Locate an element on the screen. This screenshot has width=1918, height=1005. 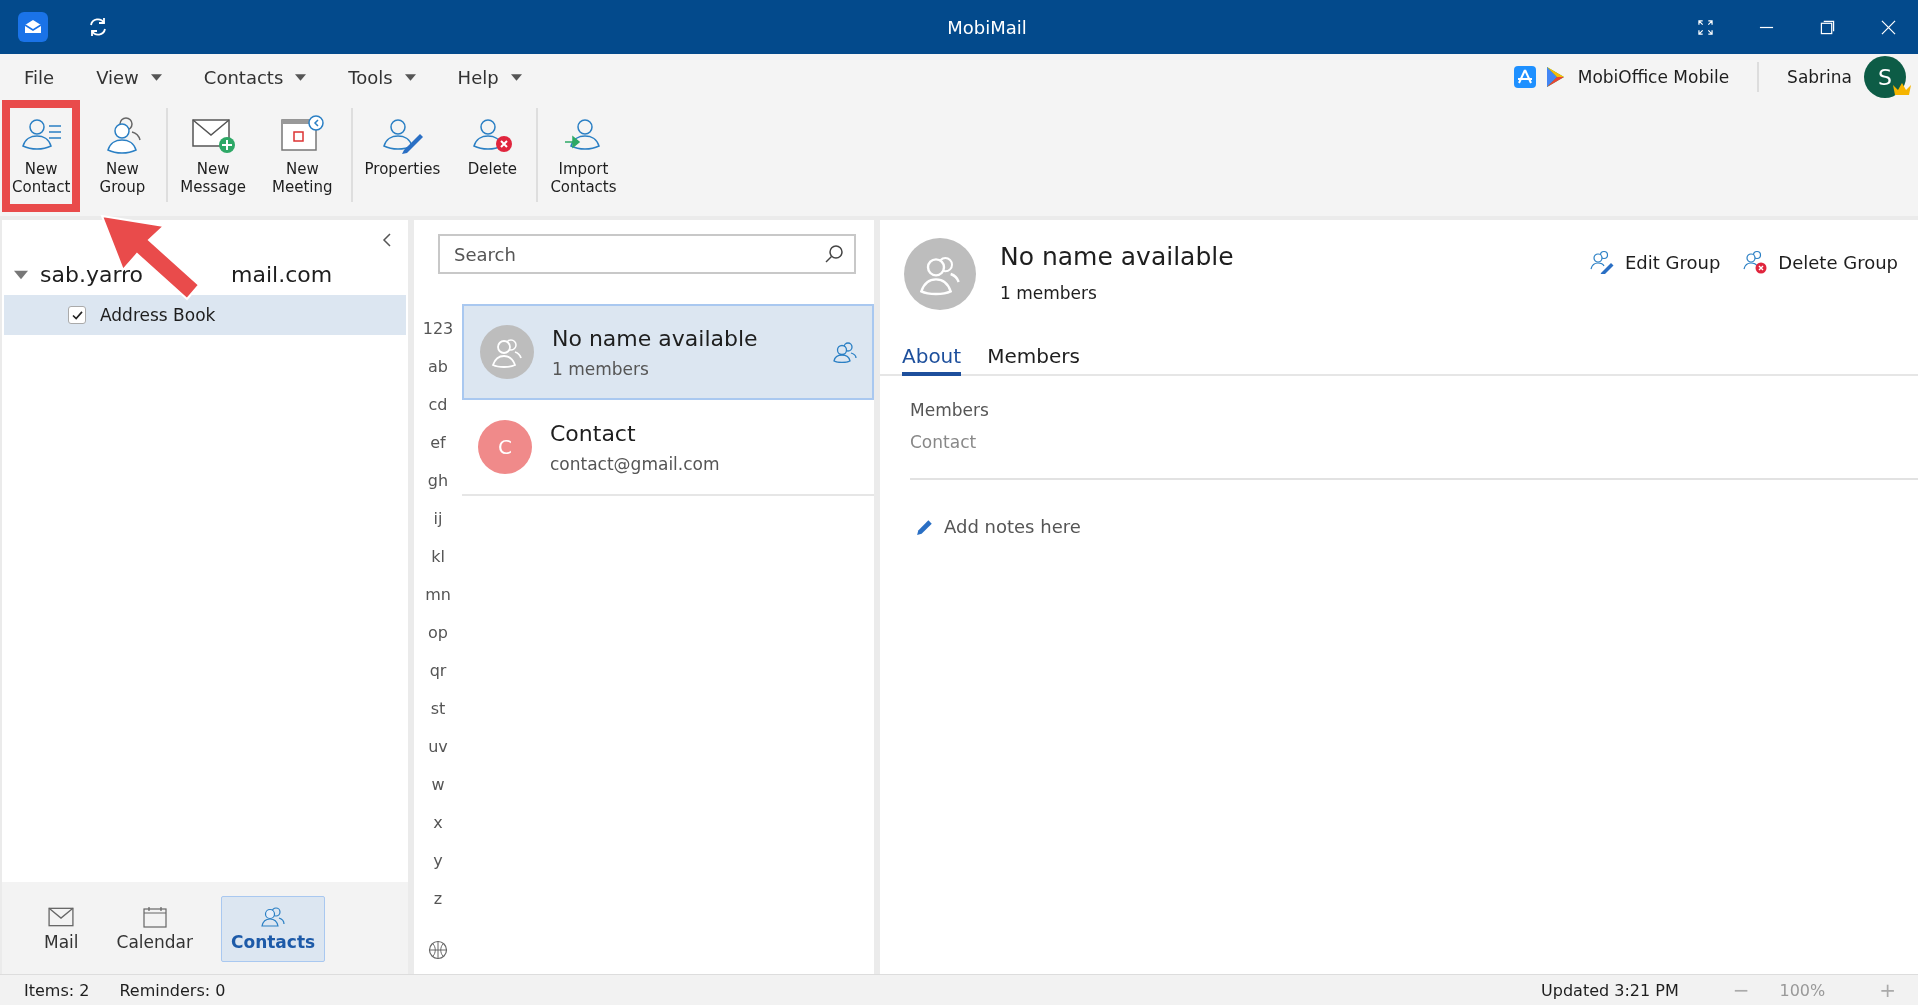
checkbox is located at coordinates (77, 315).